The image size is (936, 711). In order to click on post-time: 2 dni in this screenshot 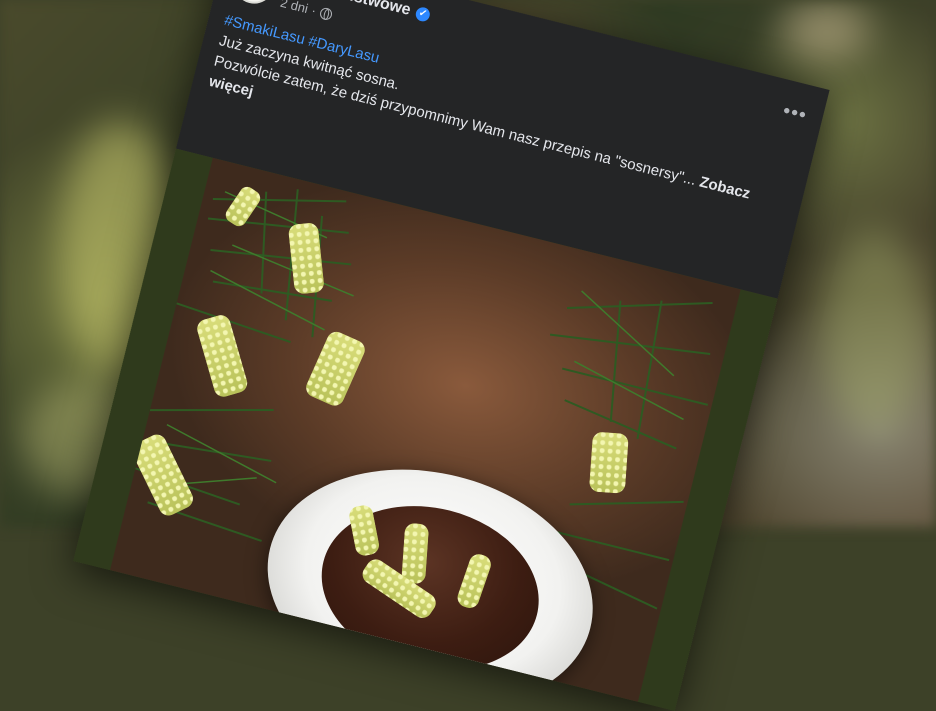, I will do `click(294, 8)`.